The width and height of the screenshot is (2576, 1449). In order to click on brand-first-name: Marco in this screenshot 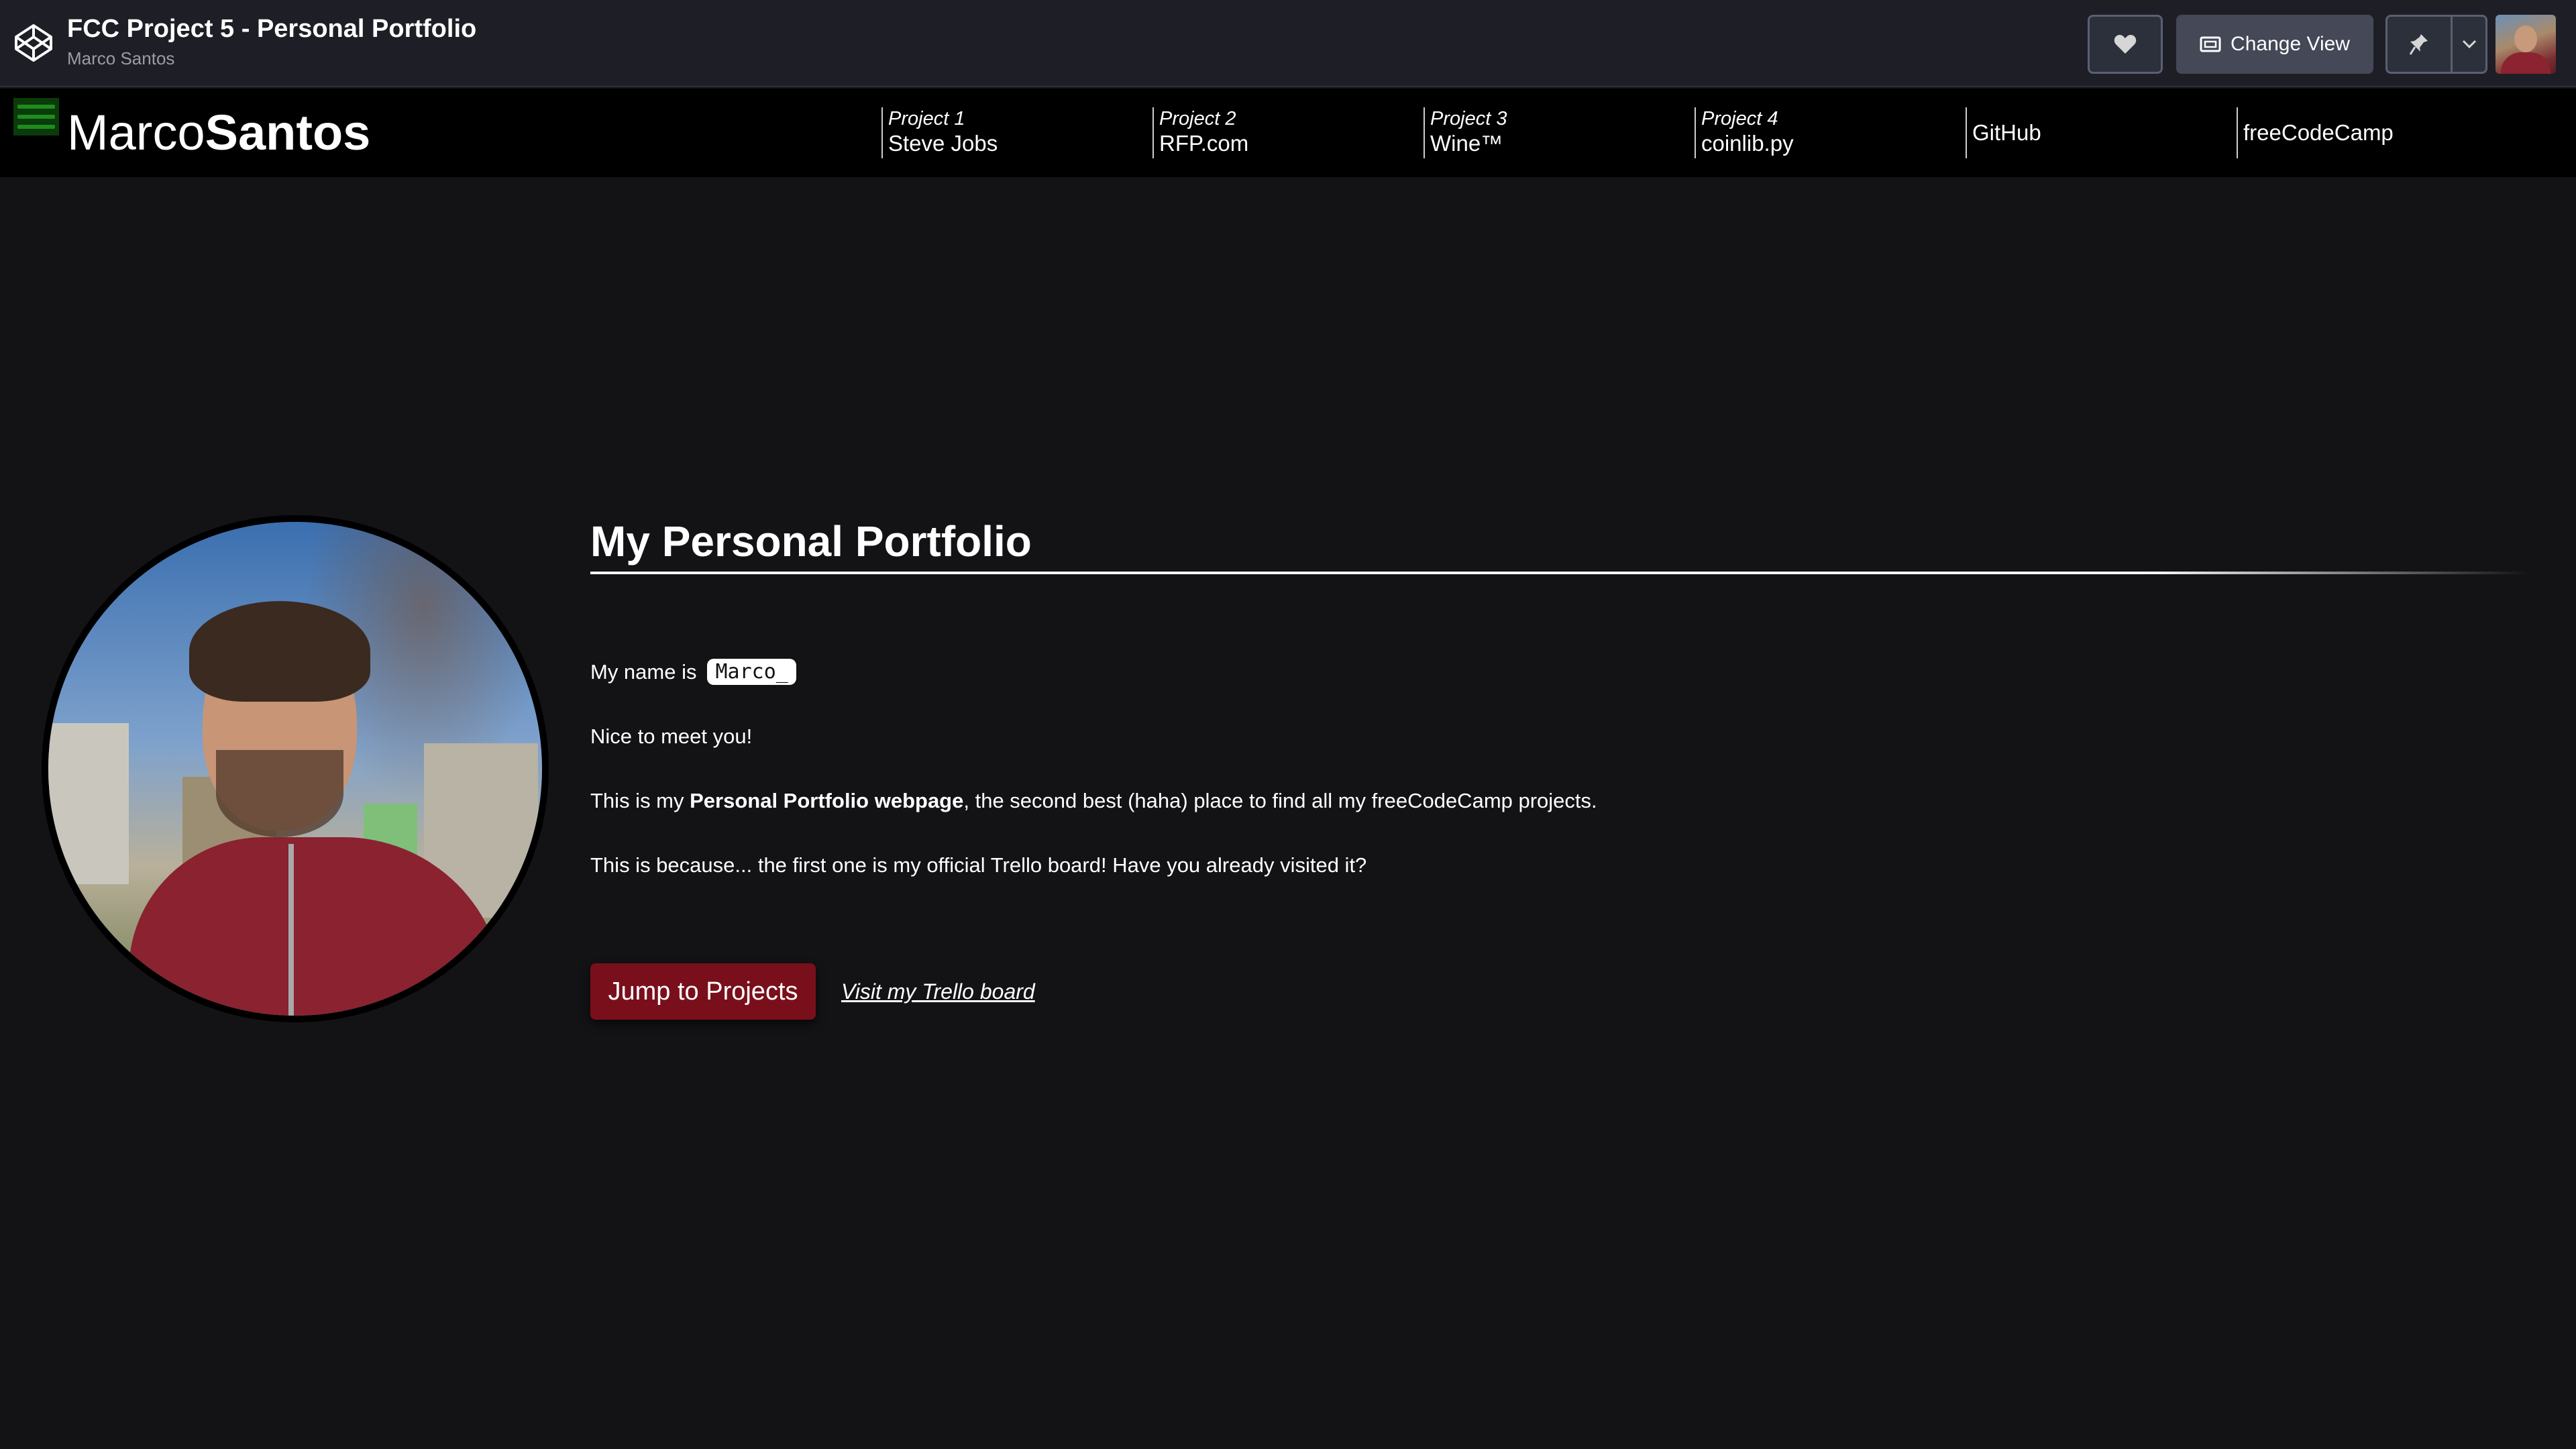, I will do `click(136, 132)`.